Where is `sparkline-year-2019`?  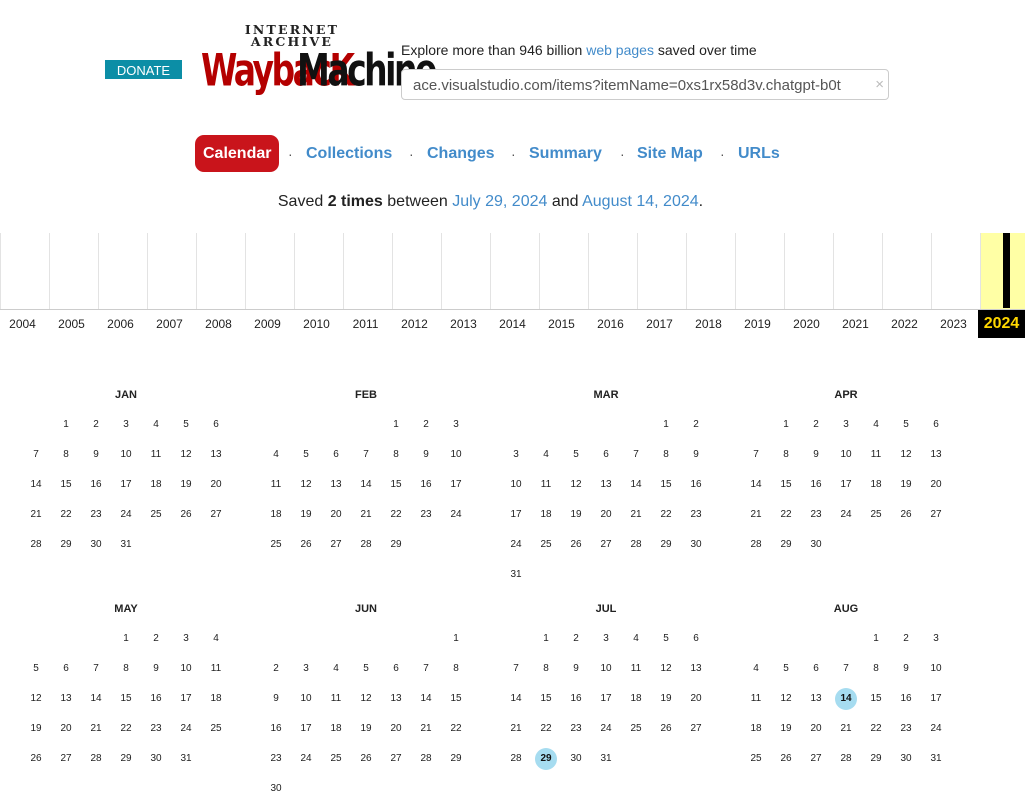
sparkline-year-2019 is located at coordinates (759, 271).